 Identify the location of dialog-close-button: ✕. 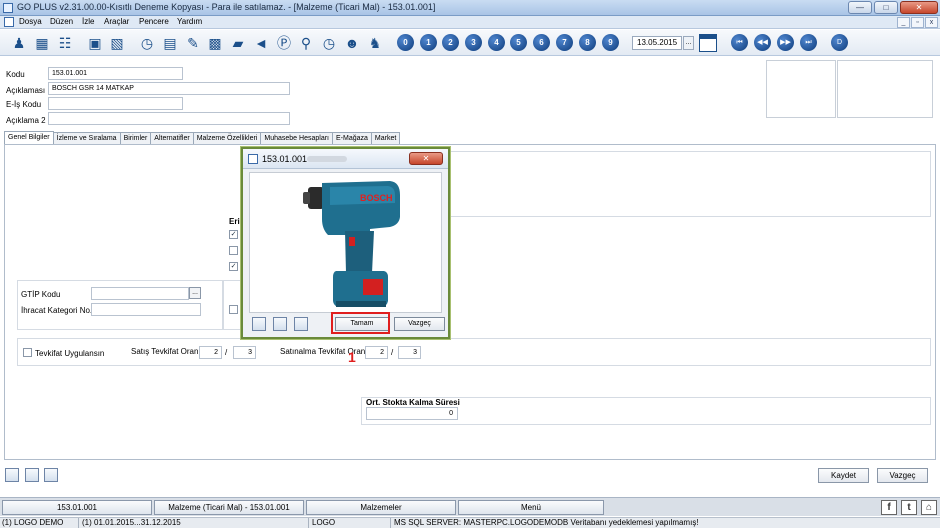
(426, 158).